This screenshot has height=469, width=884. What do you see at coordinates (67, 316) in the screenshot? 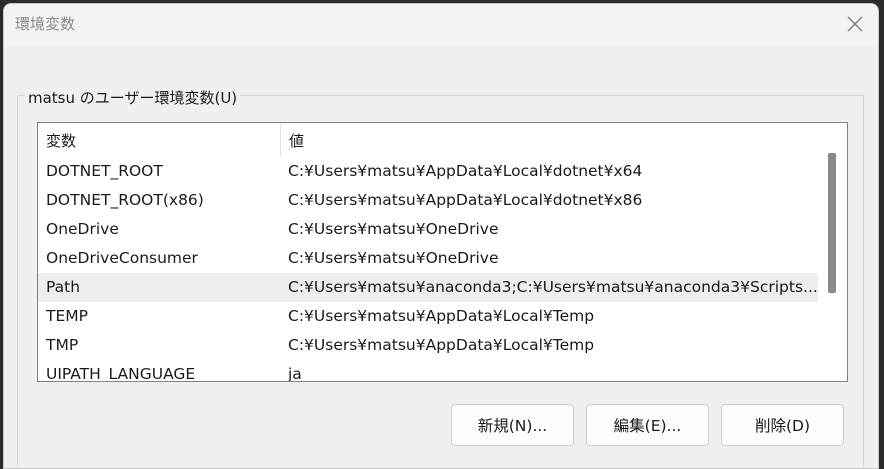
I see `variable-name-cell: TEMP` at bounding box center [67, 316].